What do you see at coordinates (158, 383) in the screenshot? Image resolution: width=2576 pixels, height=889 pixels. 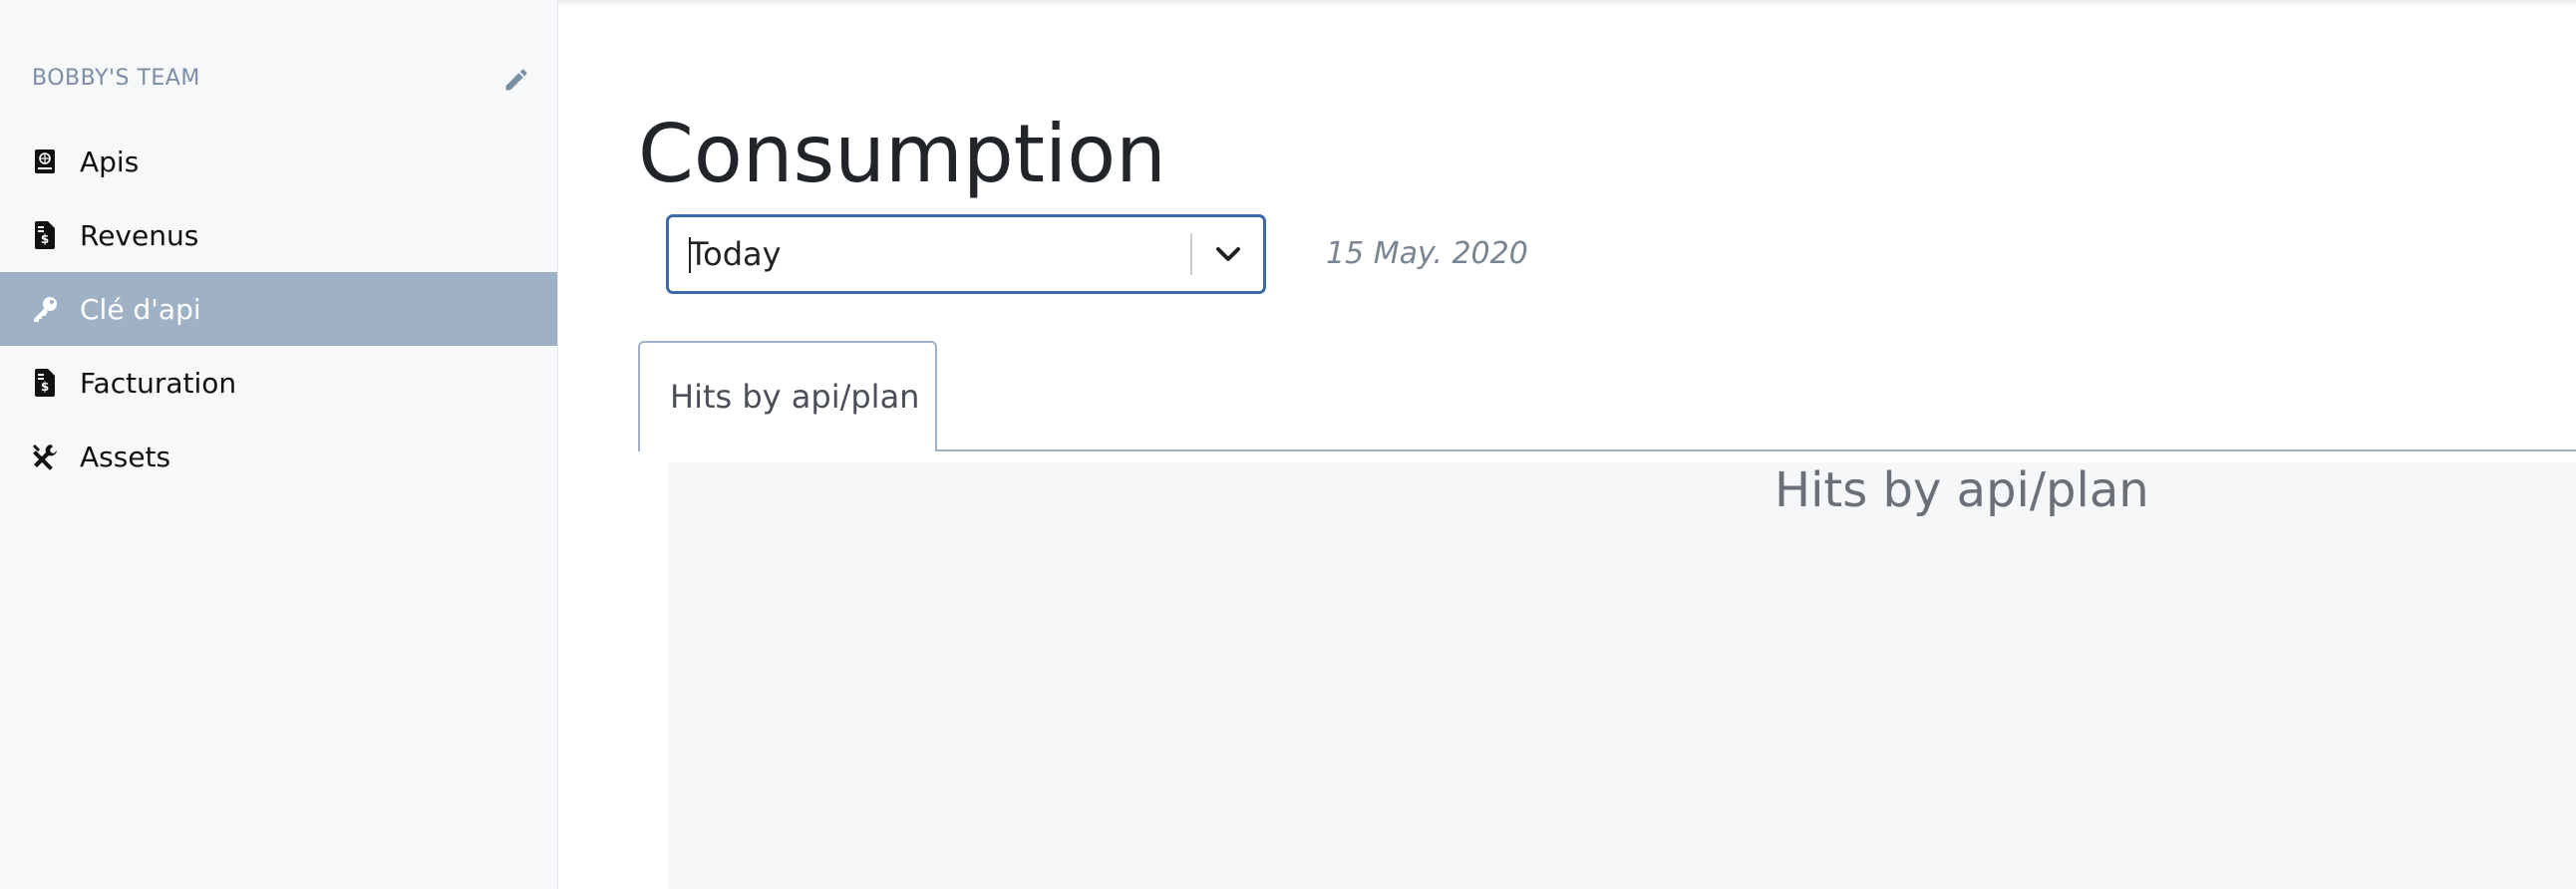 I see `sidebar-item-label: Facturation` at bounding box center [158, 383].